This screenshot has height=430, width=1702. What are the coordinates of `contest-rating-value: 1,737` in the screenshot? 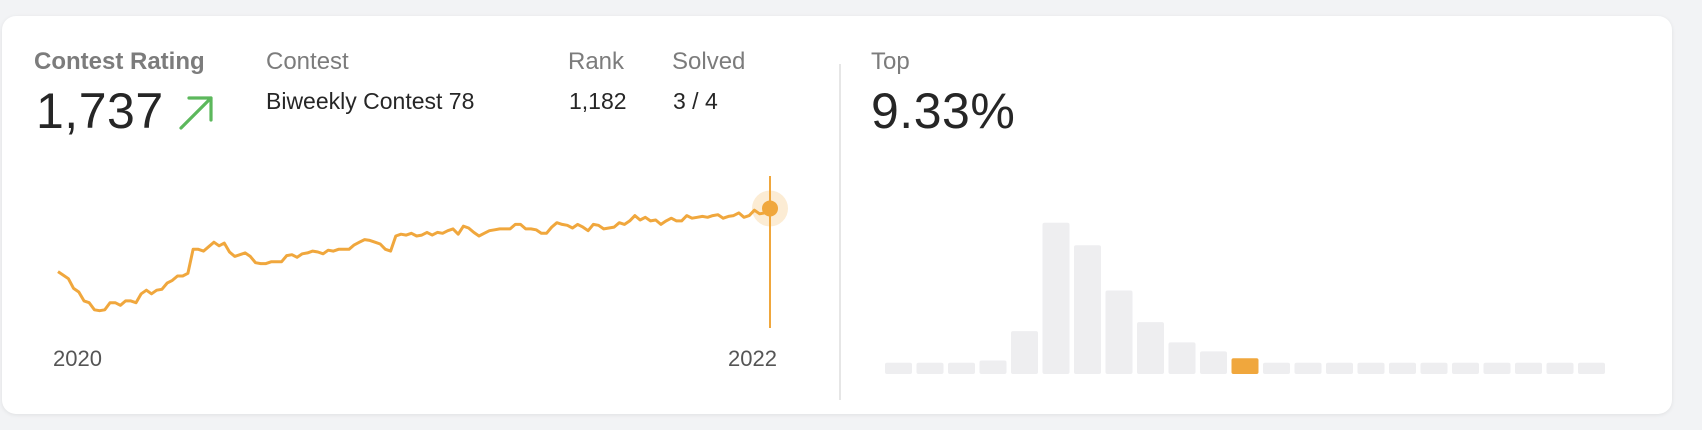 It's located at (100, 111).